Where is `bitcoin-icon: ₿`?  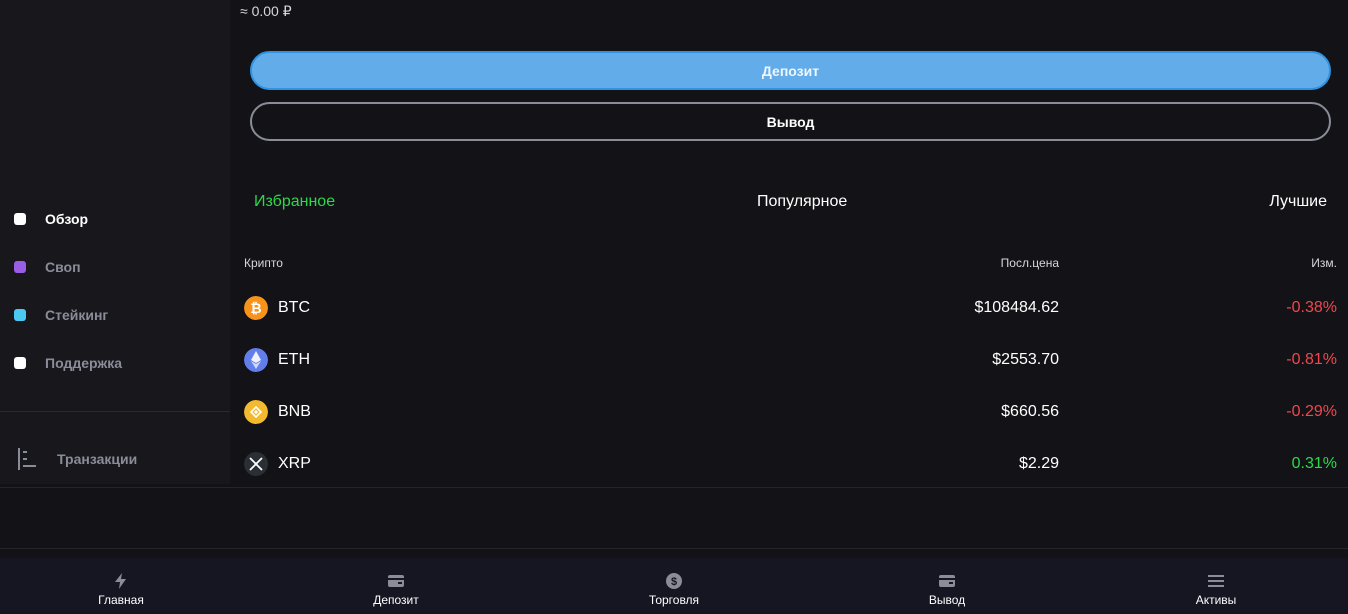 bitcoin-icon: ₿ is located at coordinates (256, 308).